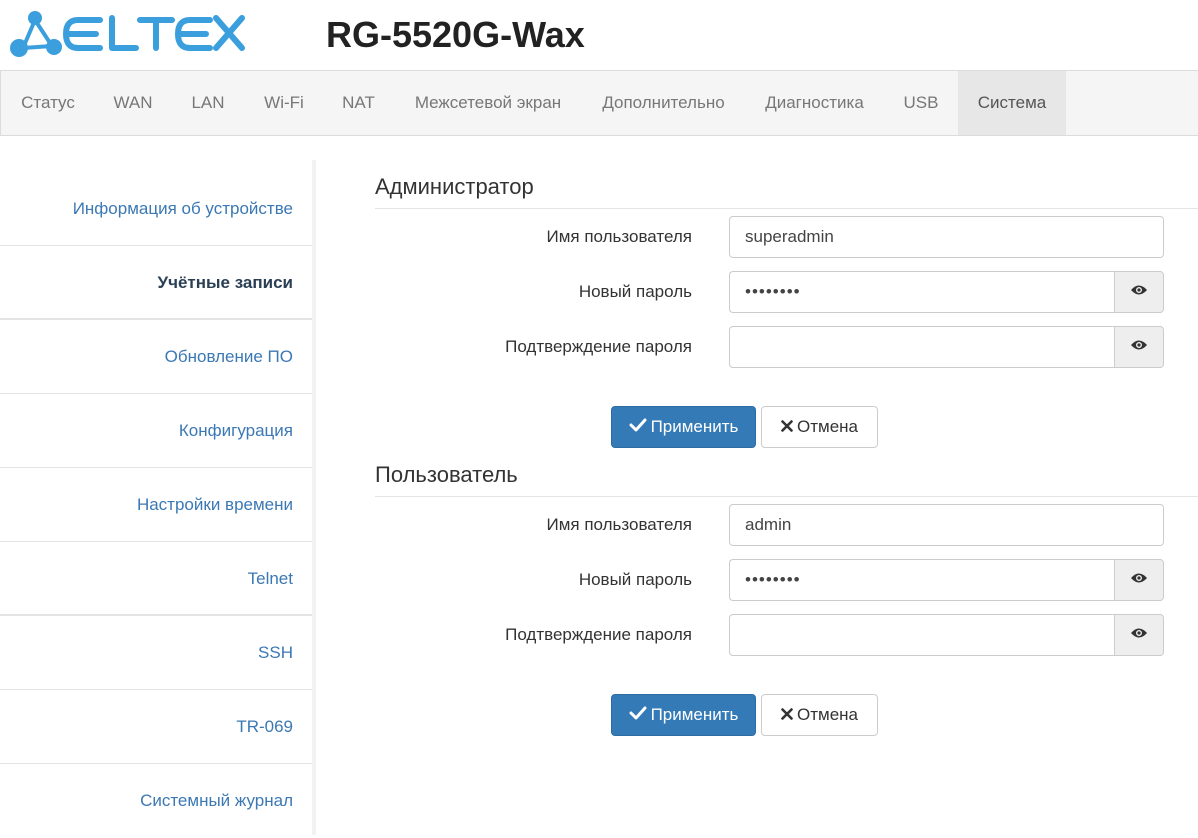 The width and height of the screenshot is (1198, 838). Describe the element at coordinates (786, 480) in the screenshot. I see `user-section-title: Пользователь` at that location.